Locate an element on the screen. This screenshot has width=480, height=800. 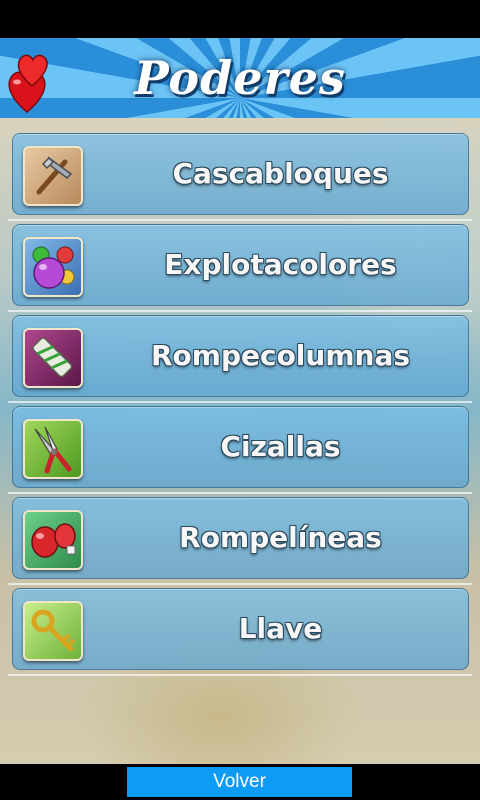
power-item-explotacolores: Explotacolores is located at coordinates (240, 265).